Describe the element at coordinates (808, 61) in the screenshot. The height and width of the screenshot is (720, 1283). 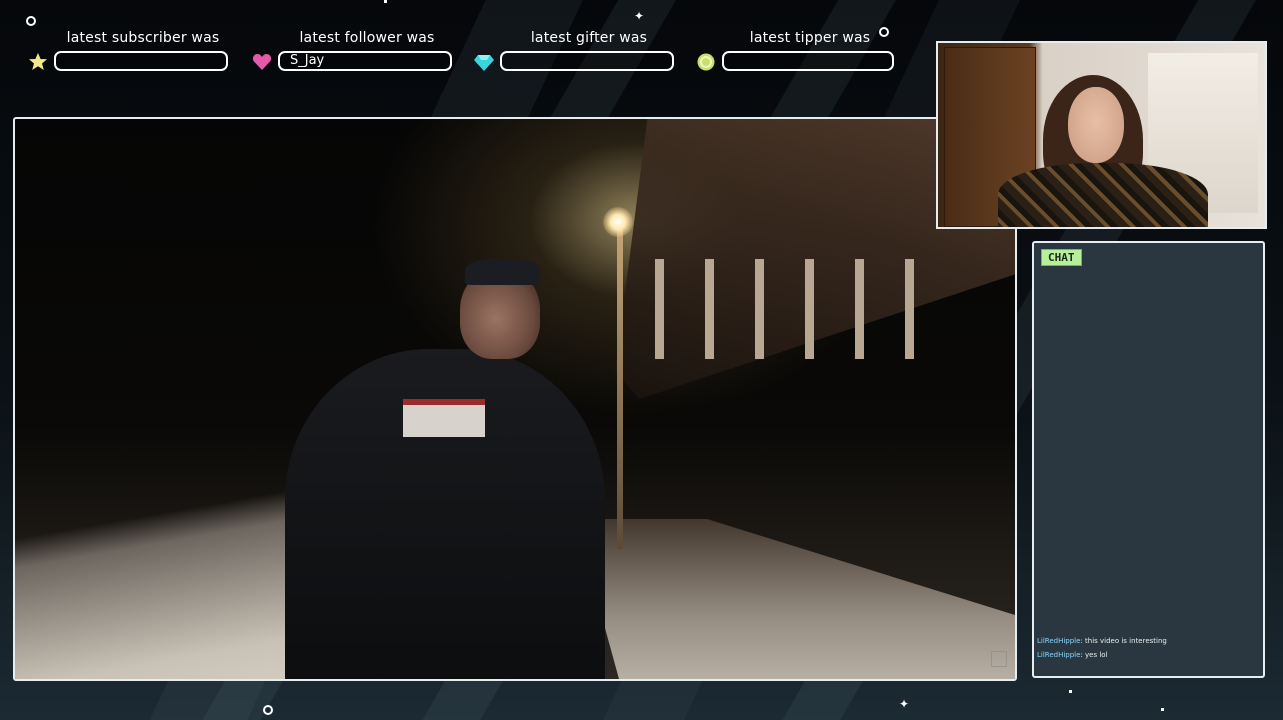
I see `tipper-name-box` at that location.